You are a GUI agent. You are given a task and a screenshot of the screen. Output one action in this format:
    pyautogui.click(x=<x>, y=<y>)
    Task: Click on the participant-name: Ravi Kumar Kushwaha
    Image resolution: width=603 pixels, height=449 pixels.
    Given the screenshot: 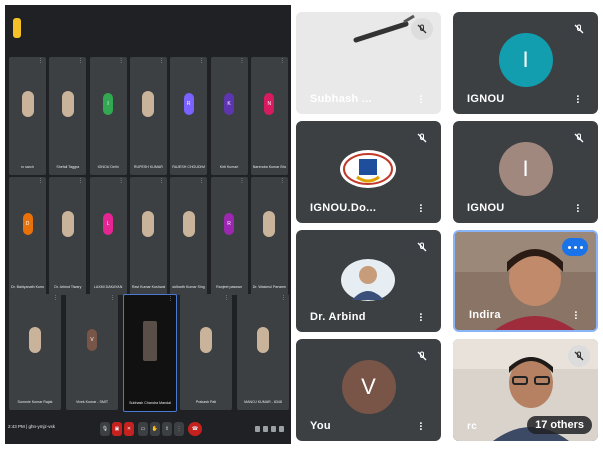 What is the action you would take?
    pyautogui.click(x=148, y=287)
    